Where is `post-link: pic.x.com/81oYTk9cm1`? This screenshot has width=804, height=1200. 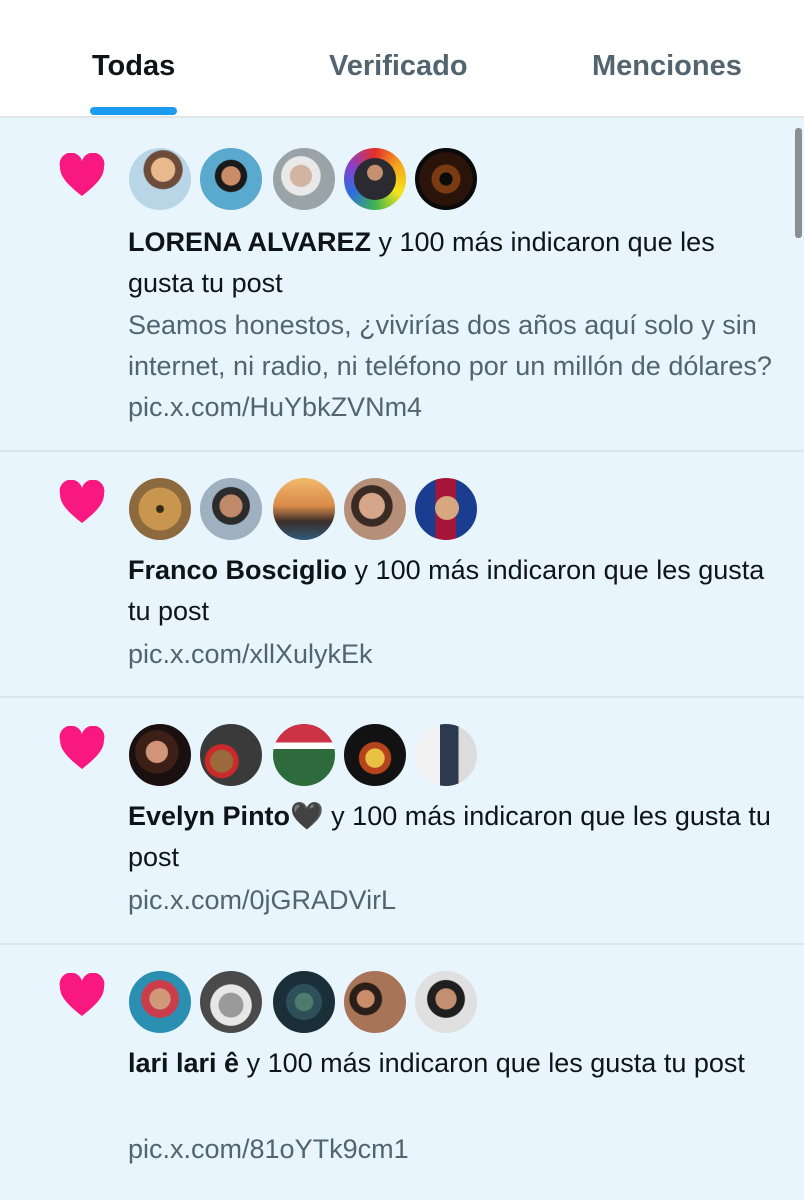 post-link: pic.x.com/81oYTk9cm1 is located at coordinates (458, 1149).